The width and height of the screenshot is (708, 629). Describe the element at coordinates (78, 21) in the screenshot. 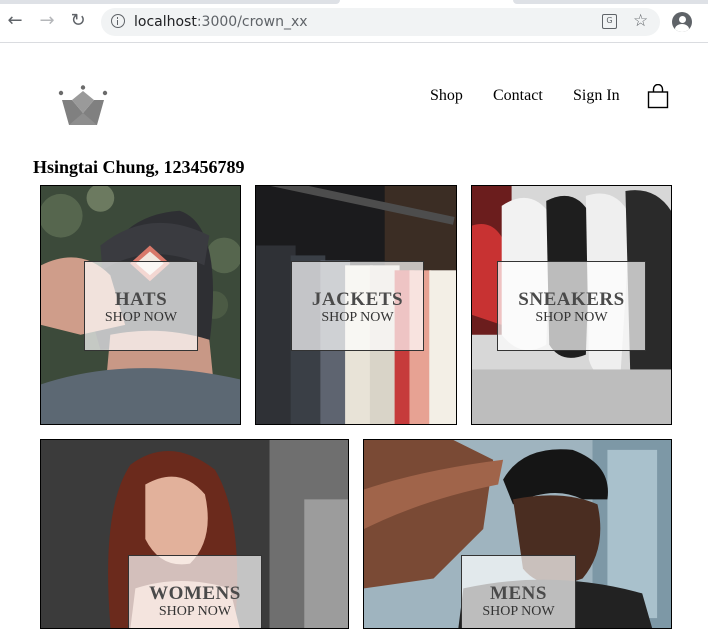

I see `reload-icon: ↻` at that location.